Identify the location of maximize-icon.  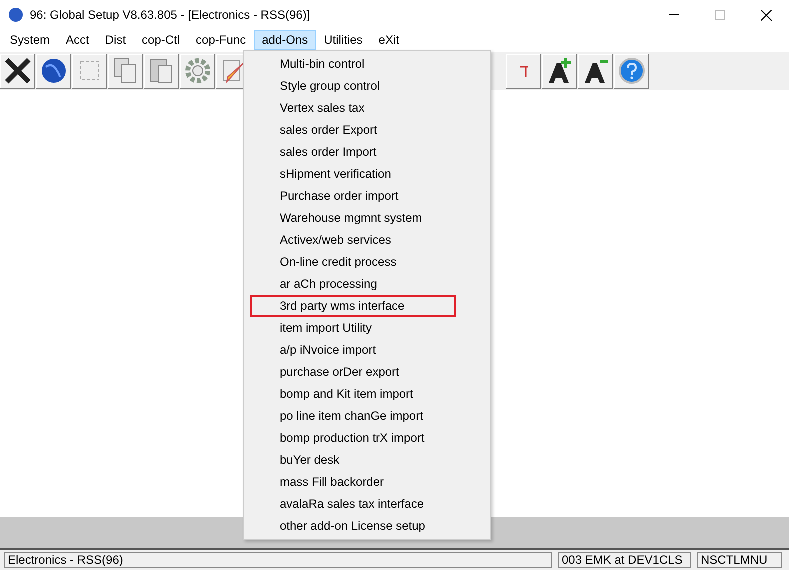
(720, 15).